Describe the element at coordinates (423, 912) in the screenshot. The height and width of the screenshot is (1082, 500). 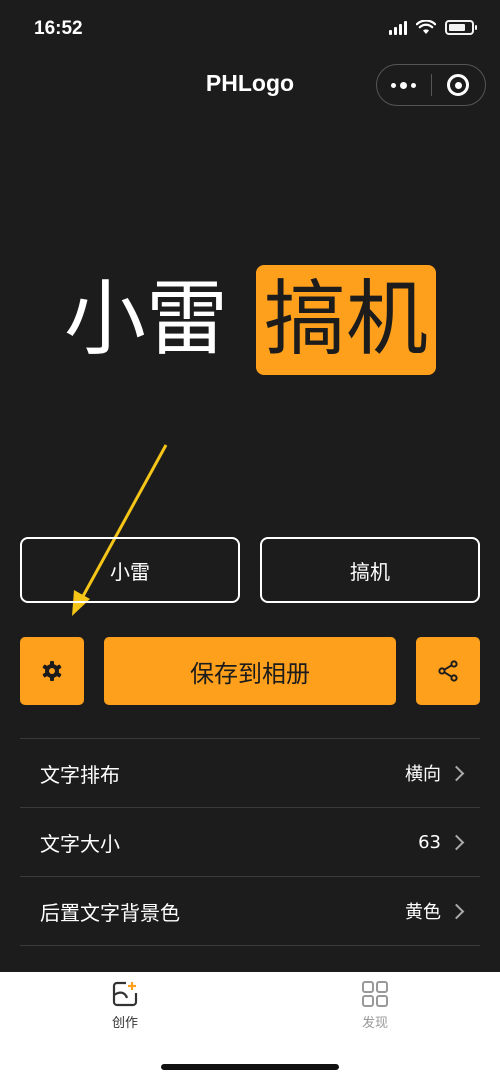
I see `settings-row-value: 黄色` at that location.